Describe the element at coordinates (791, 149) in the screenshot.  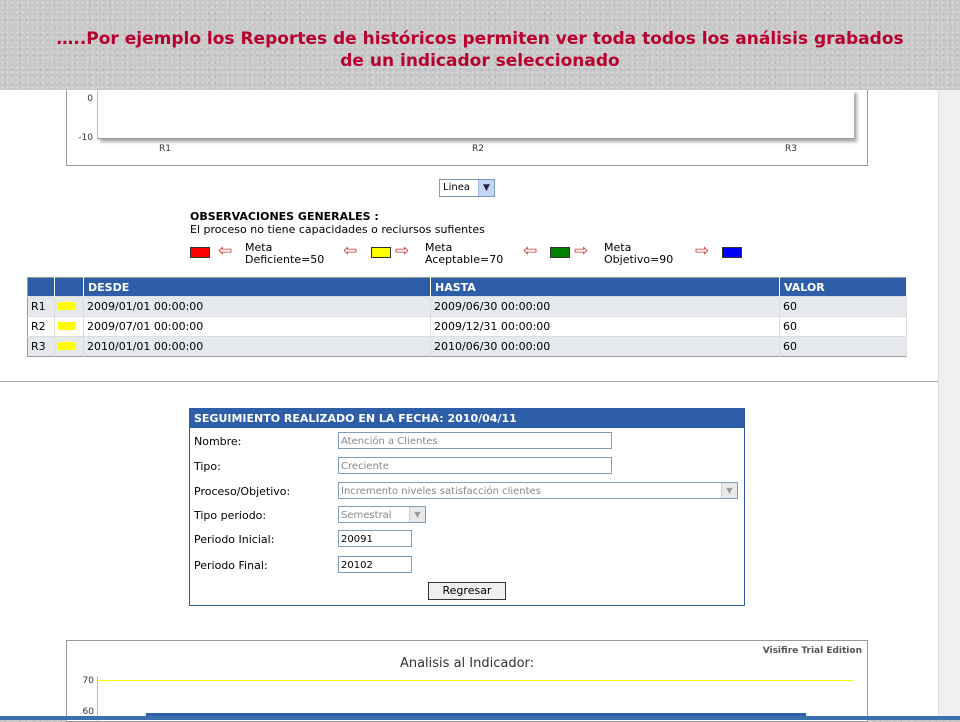
I see `x-tick-r3: R3` at that location.